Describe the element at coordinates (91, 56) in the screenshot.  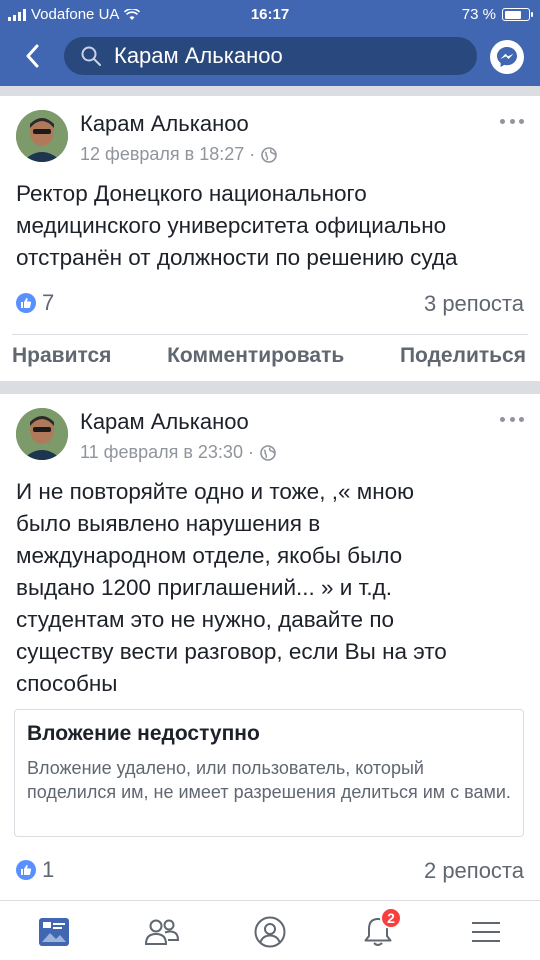
I see `search-icon` at that location.